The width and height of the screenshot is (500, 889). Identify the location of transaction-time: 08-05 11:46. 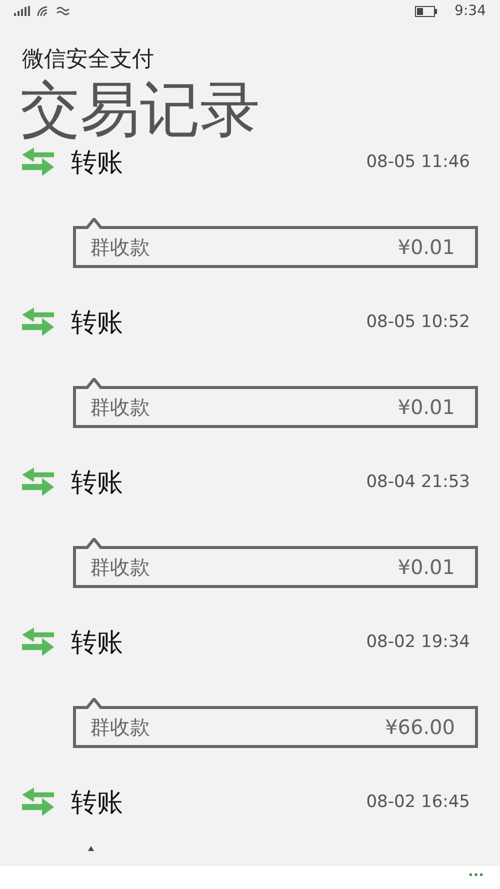
(418, 162).